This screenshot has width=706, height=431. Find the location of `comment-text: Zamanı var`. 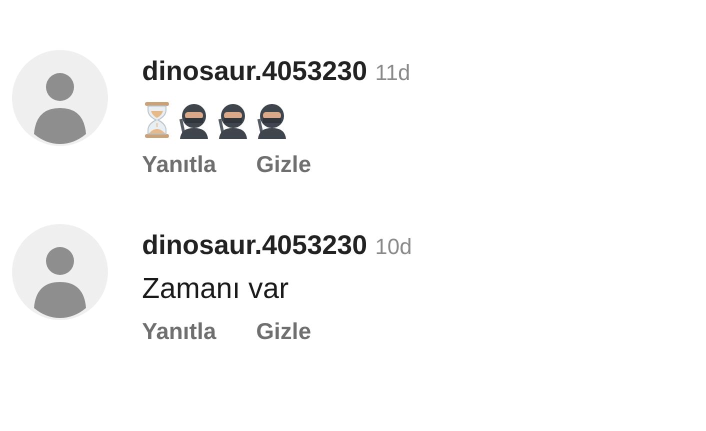

comment-text: Zamanı var is located at coordinates (216, 289).